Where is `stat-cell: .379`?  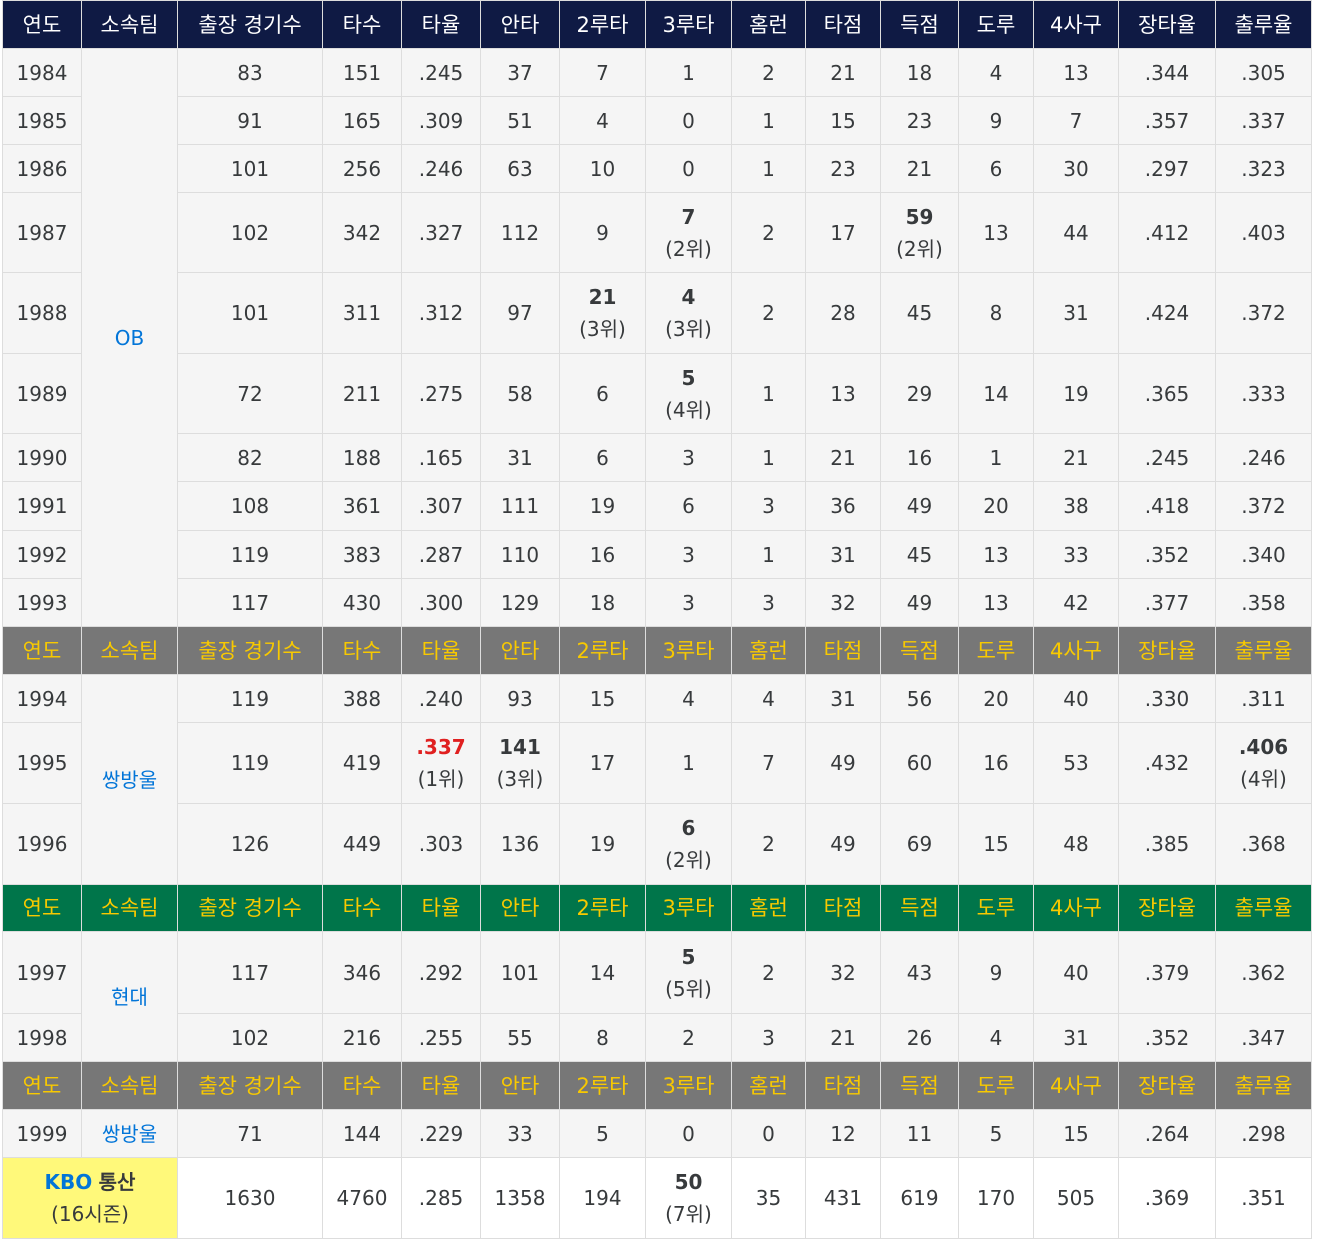
stat-cell: .379 is located at coordinates (1167, 972).